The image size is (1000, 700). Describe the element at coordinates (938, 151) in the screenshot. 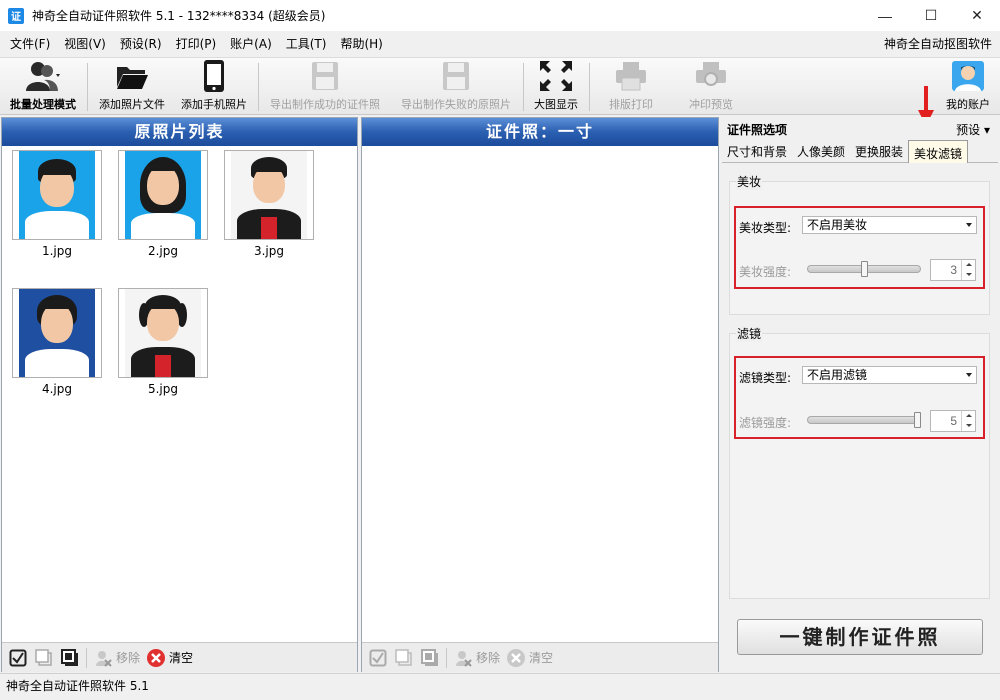

I see `tab-makeup-filter: 美妆滤镜` at that location.